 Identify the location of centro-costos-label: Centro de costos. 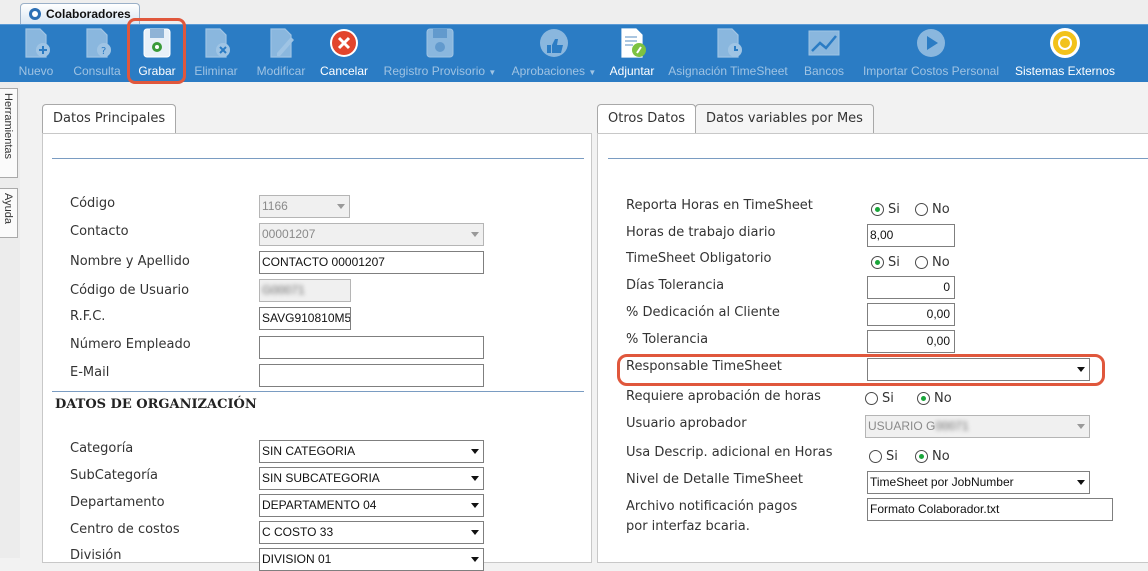
(125, 529).